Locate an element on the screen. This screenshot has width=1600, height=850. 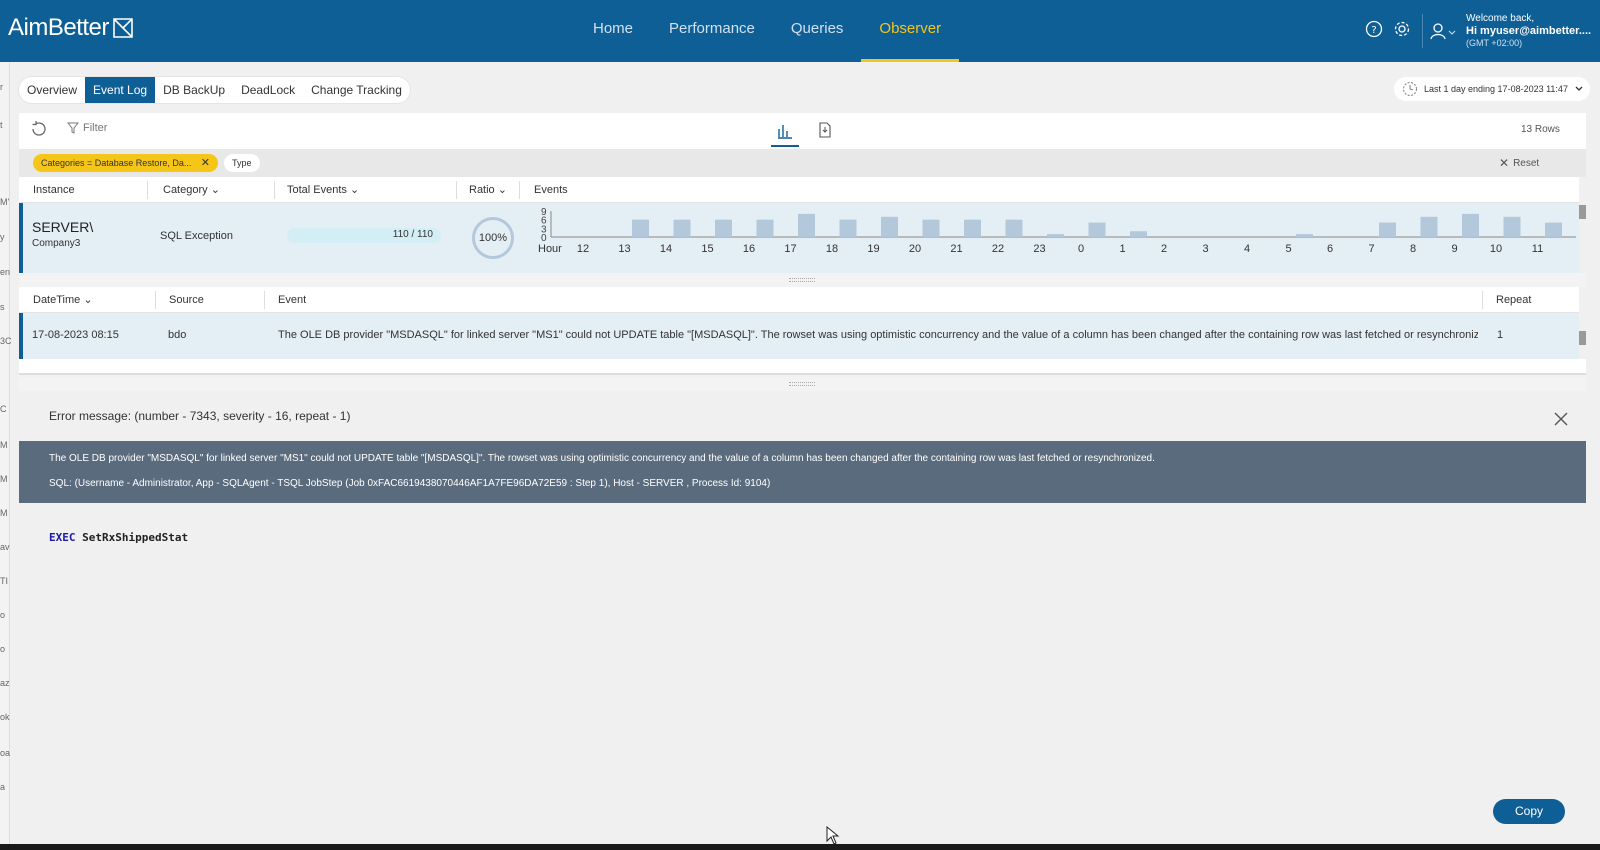
help-icon: ? is located at coordinates (1374, 29).